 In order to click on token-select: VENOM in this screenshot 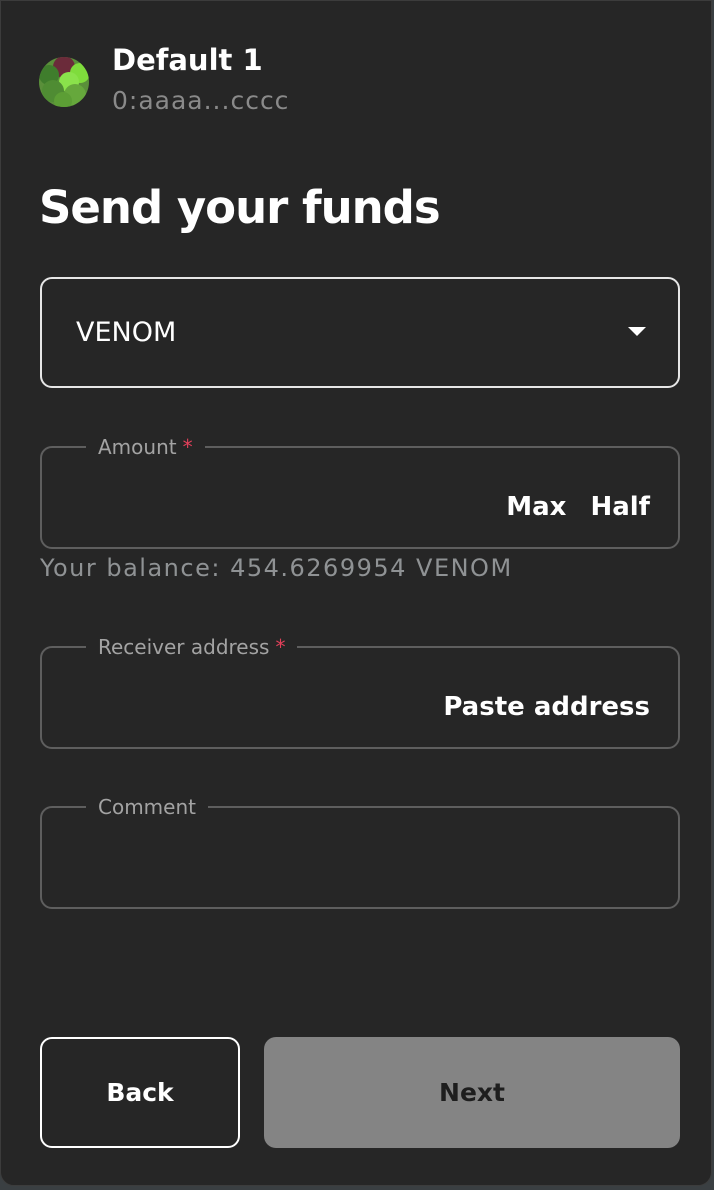, I will do `click(360, 332)`.